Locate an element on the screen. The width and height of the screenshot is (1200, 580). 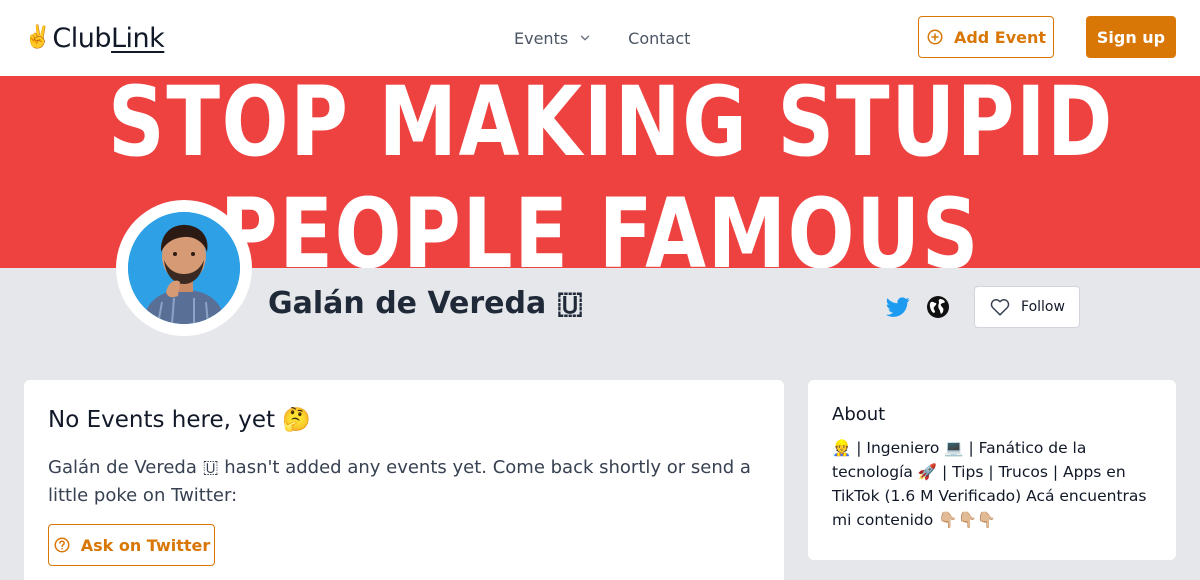
follow-button: Follow is located at coordinates (1027, 307).